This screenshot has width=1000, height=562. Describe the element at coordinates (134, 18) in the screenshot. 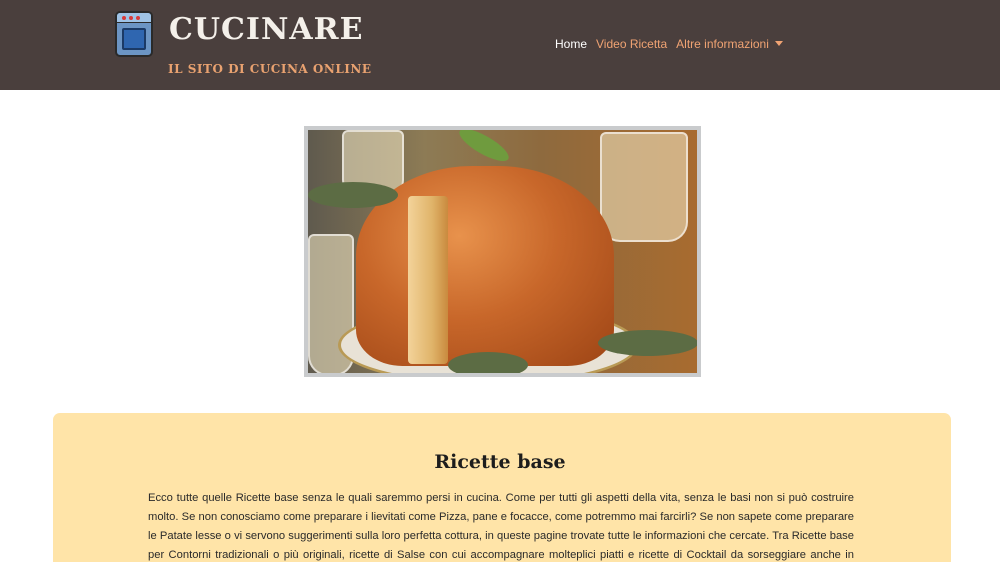

I see `oven-control-panel` at that location.